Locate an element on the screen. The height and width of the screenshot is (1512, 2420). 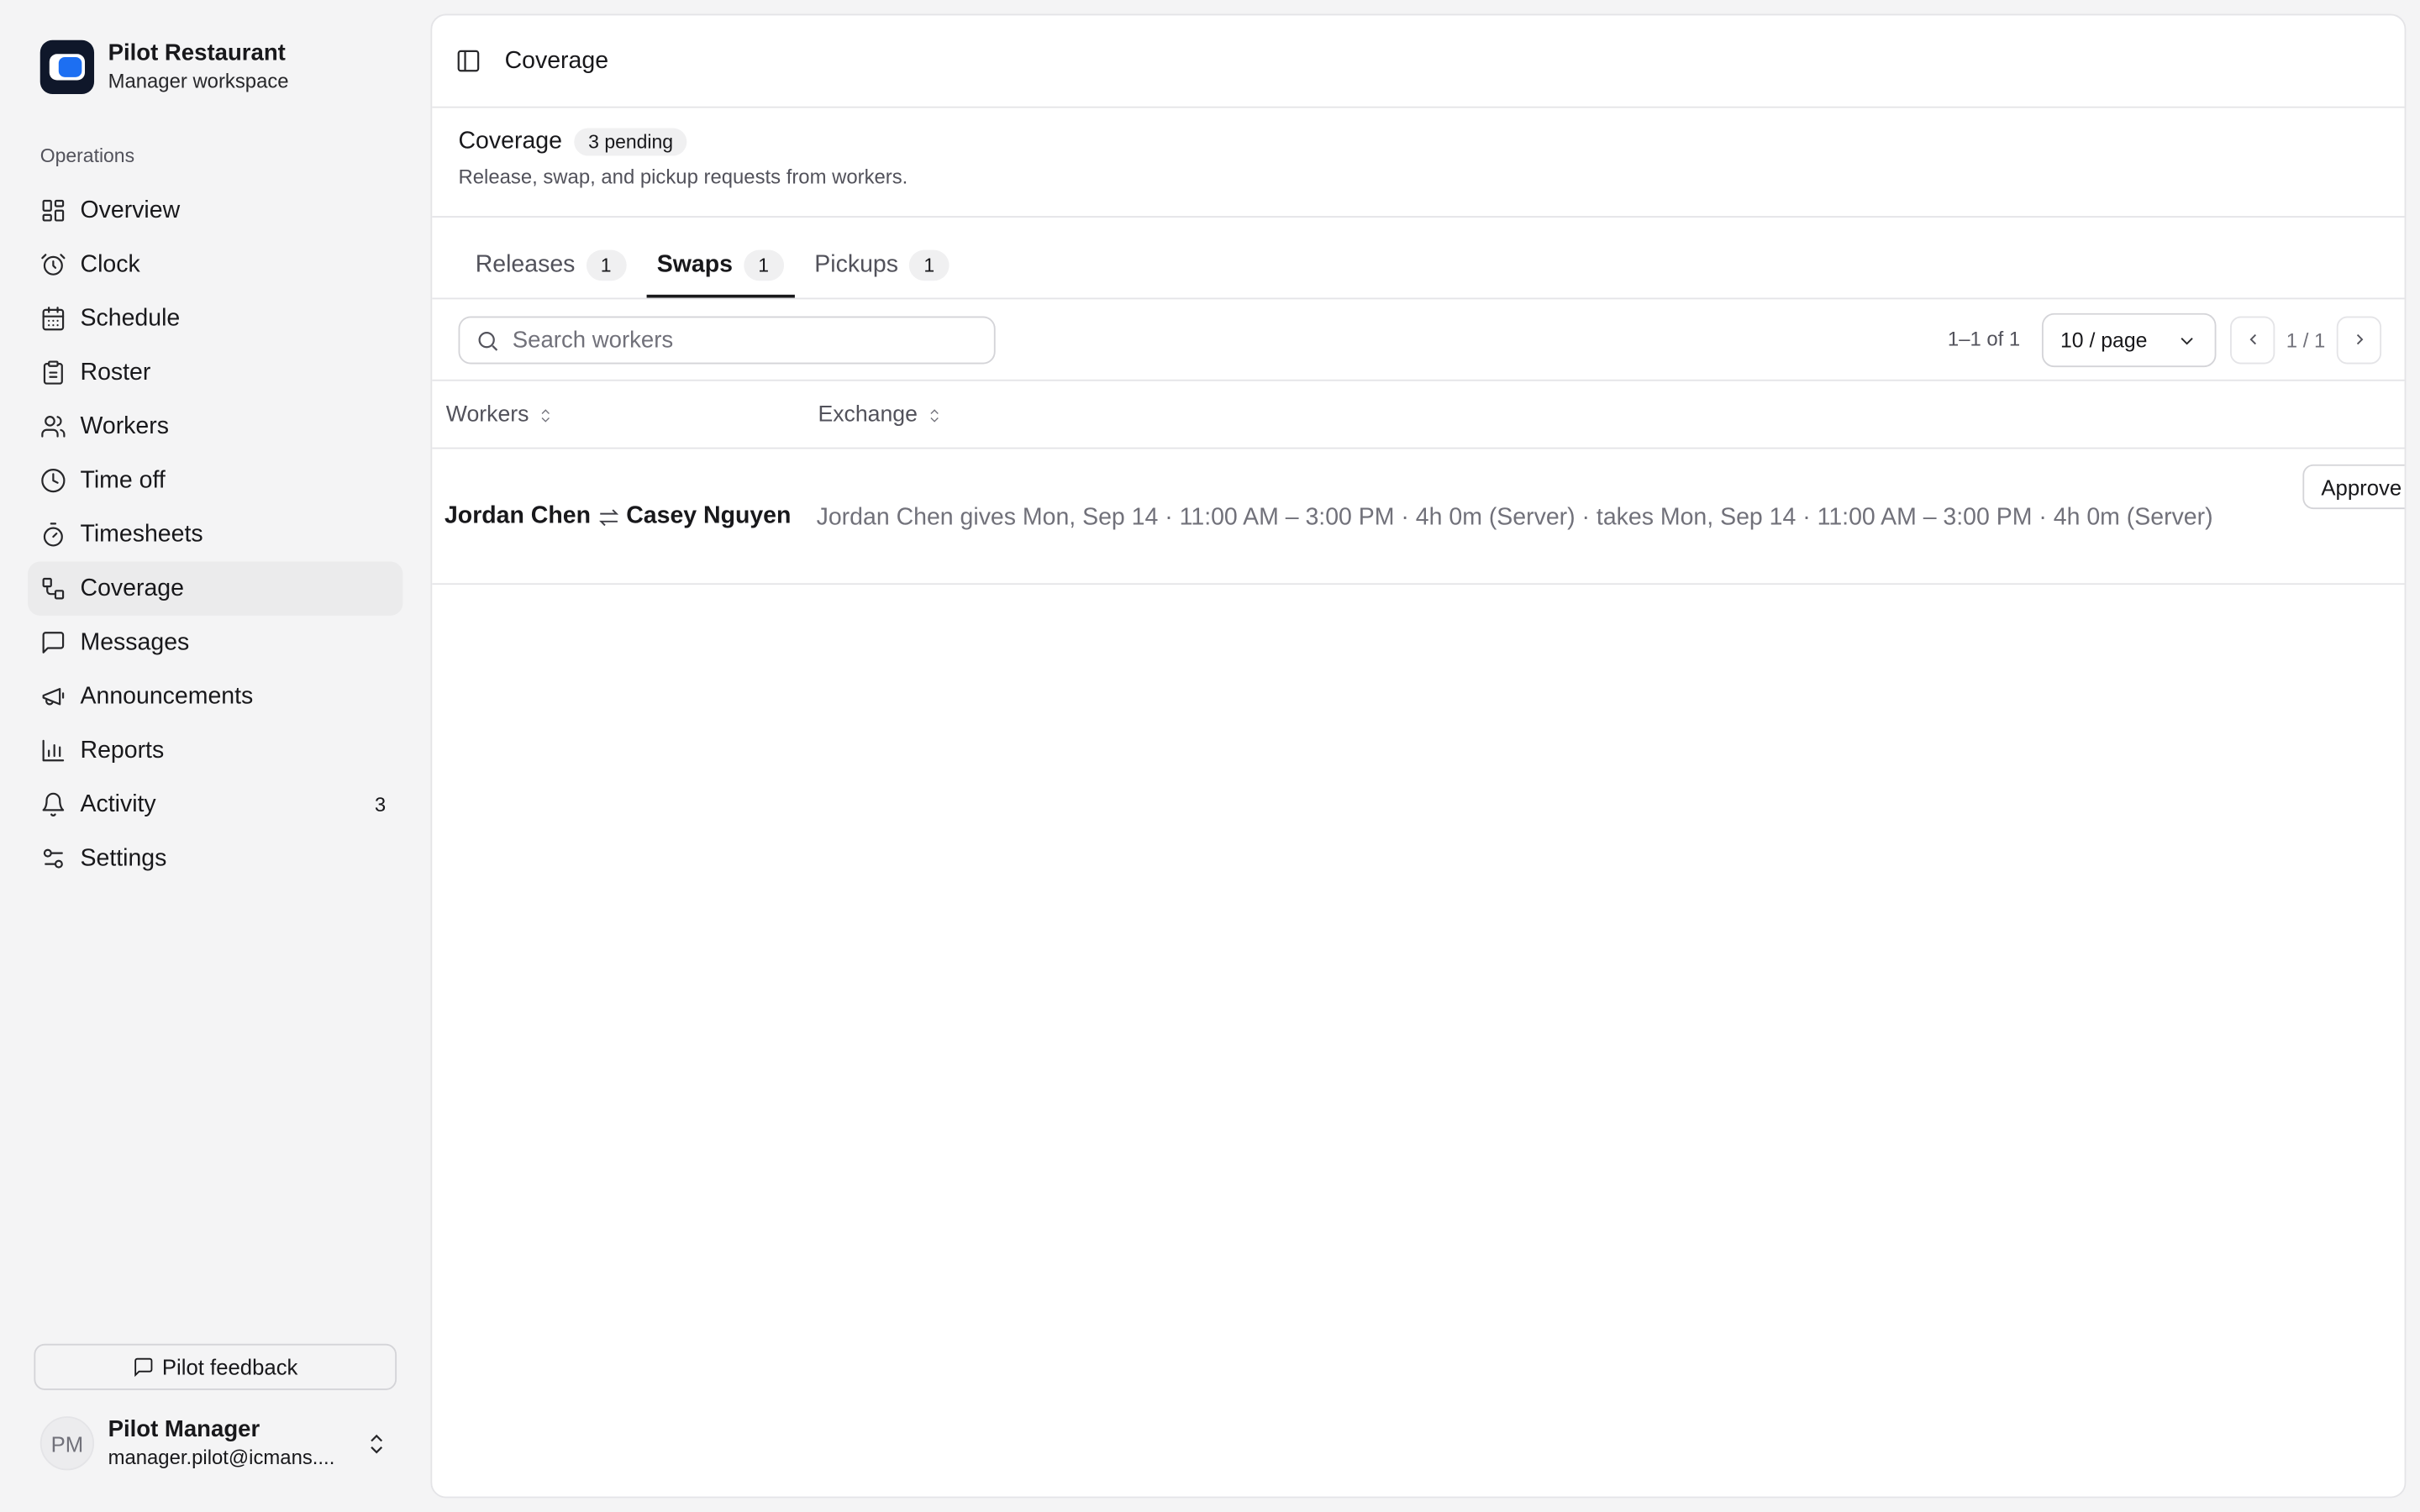
app-logo is located at coordinates (67, 67).